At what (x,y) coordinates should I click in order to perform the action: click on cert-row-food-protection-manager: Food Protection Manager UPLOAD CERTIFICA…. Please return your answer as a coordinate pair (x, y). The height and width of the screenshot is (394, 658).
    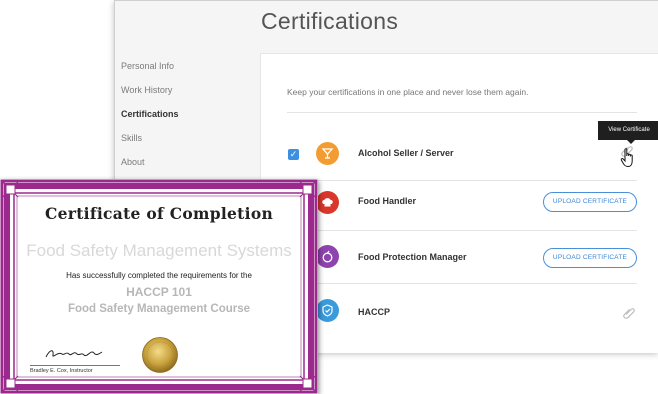
    Looking at the image, I should click on (459, 256).